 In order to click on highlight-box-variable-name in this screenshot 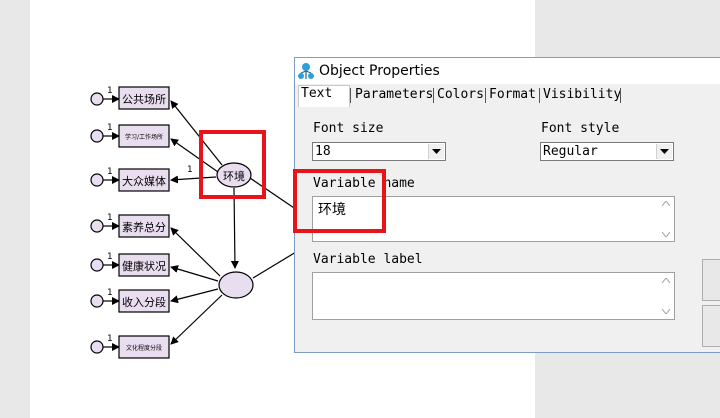, I will do `click(339, 201)`.